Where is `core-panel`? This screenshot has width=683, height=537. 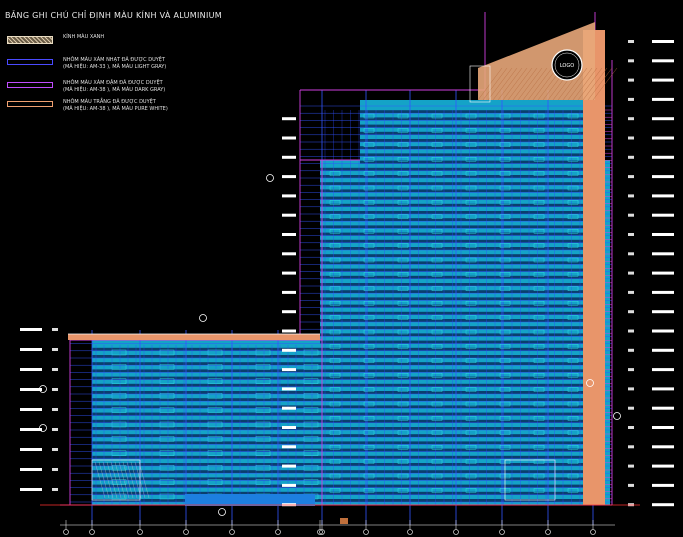
core-panel is located at coordinates (594, 267).